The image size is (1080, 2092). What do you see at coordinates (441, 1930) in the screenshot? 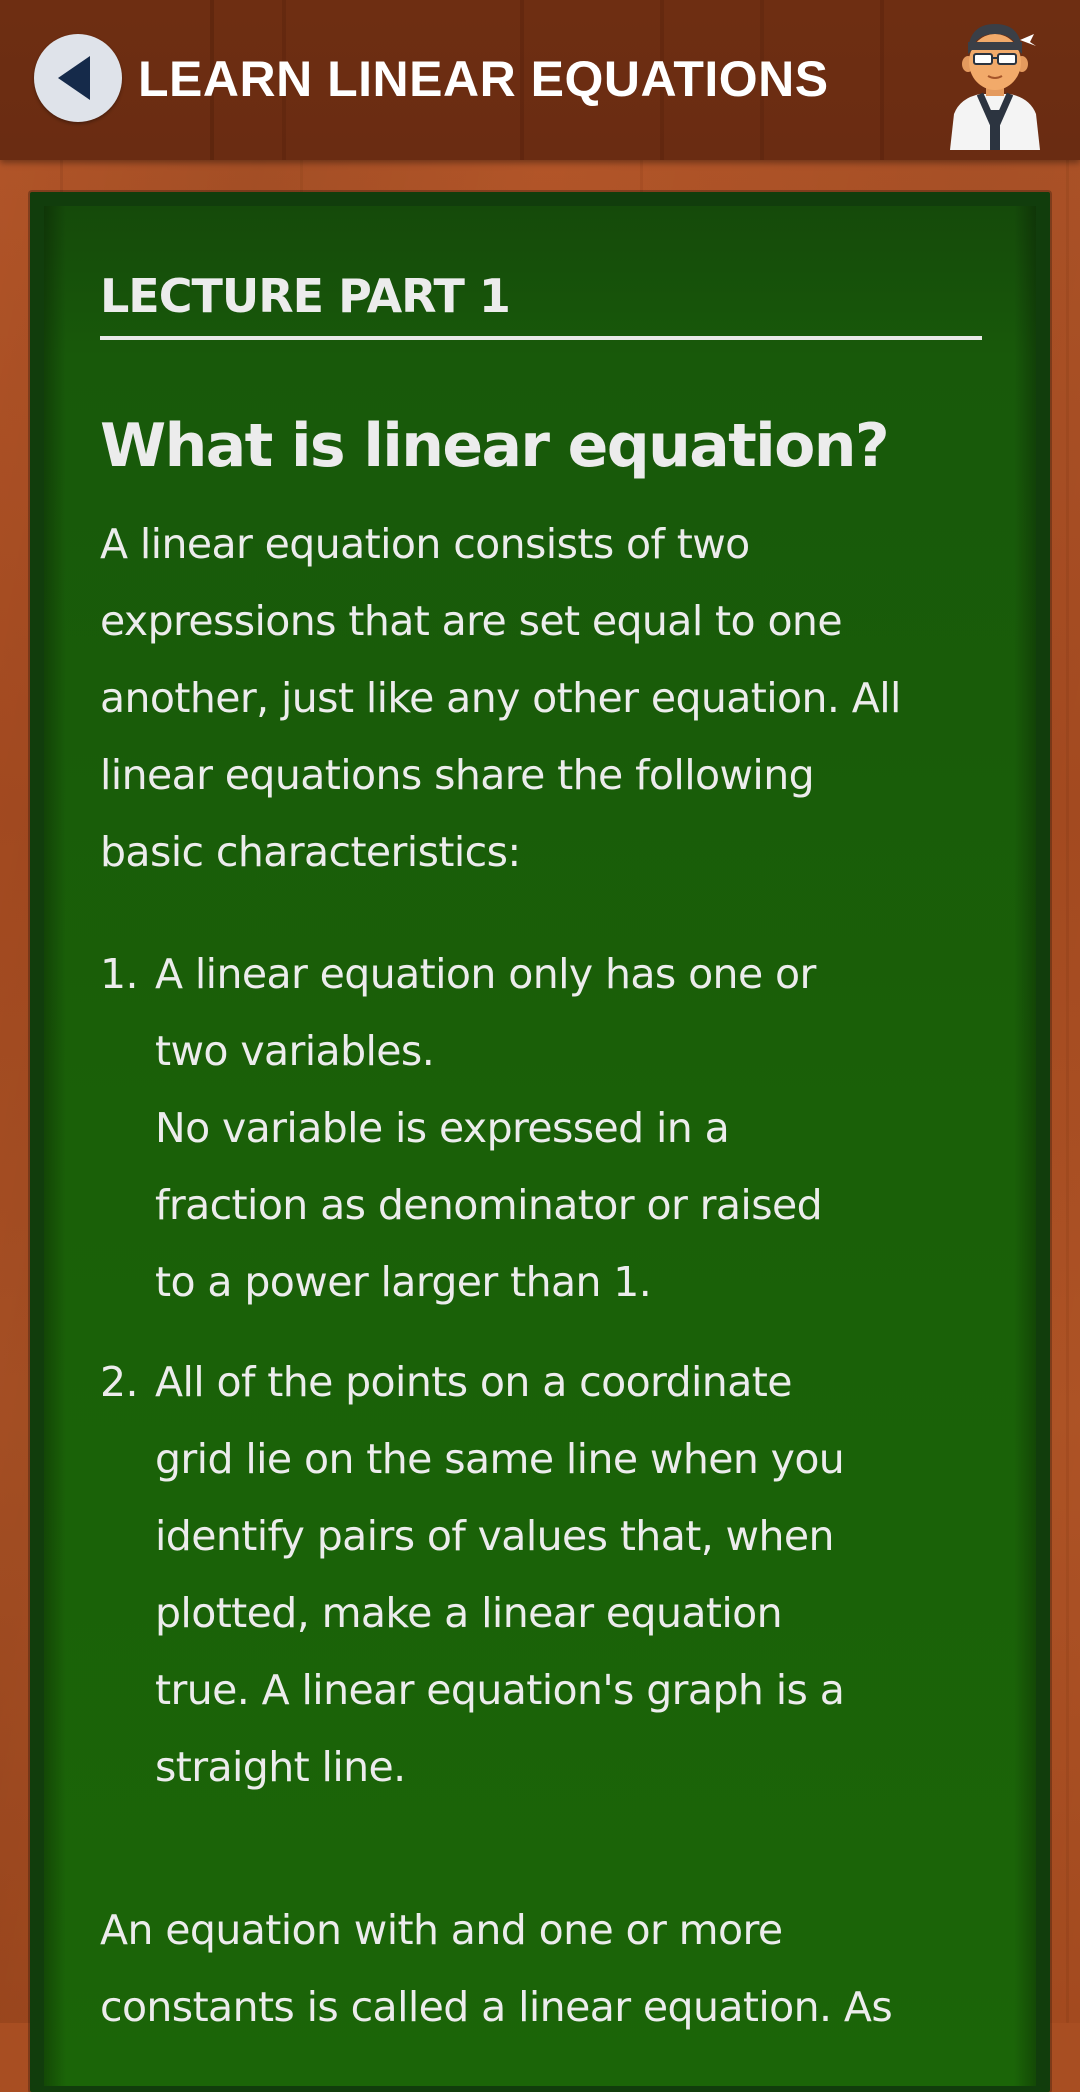
I see `outro-line: An equation with and one or more` at bounding box center [441, 1930].